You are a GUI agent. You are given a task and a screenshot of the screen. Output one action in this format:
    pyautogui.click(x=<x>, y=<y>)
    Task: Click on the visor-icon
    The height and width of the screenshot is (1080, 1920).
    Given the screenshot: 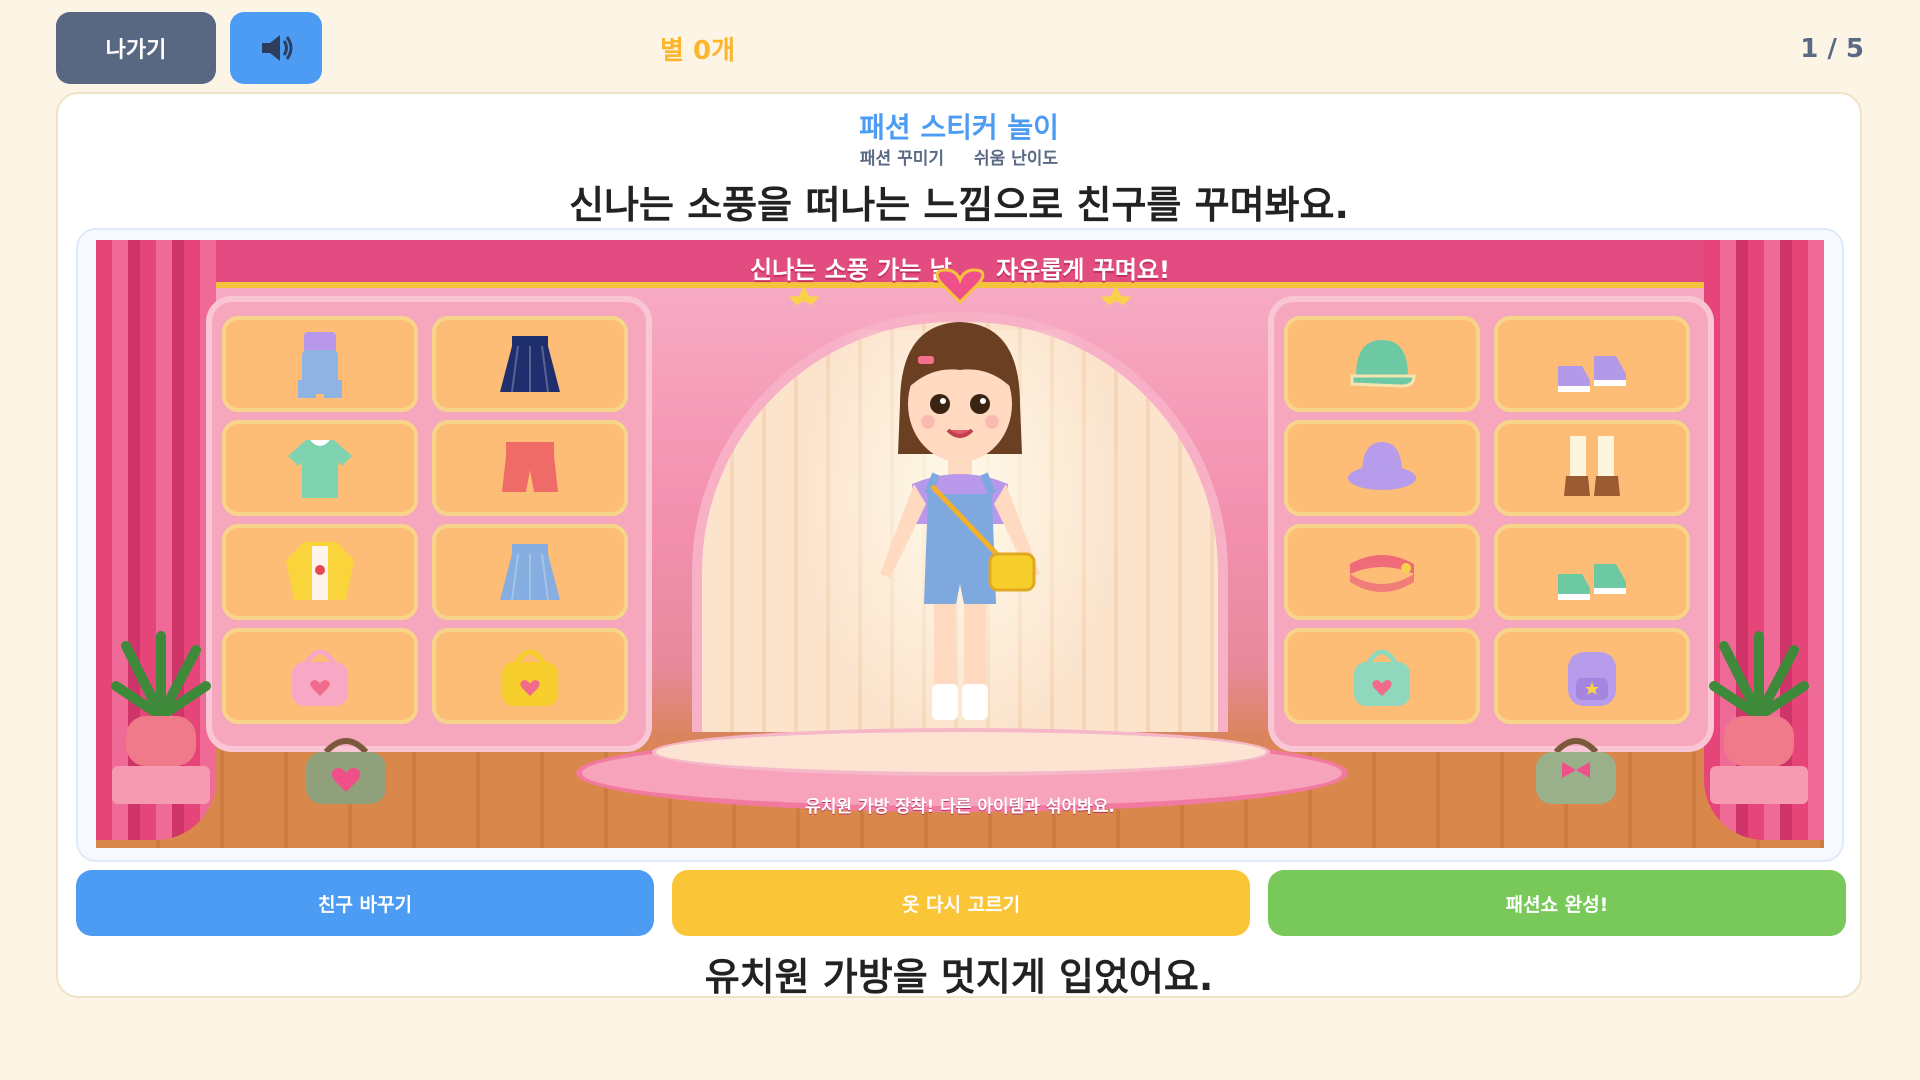 What is the action you would take?
    pyautogui.click(x=1382, y=573)
    